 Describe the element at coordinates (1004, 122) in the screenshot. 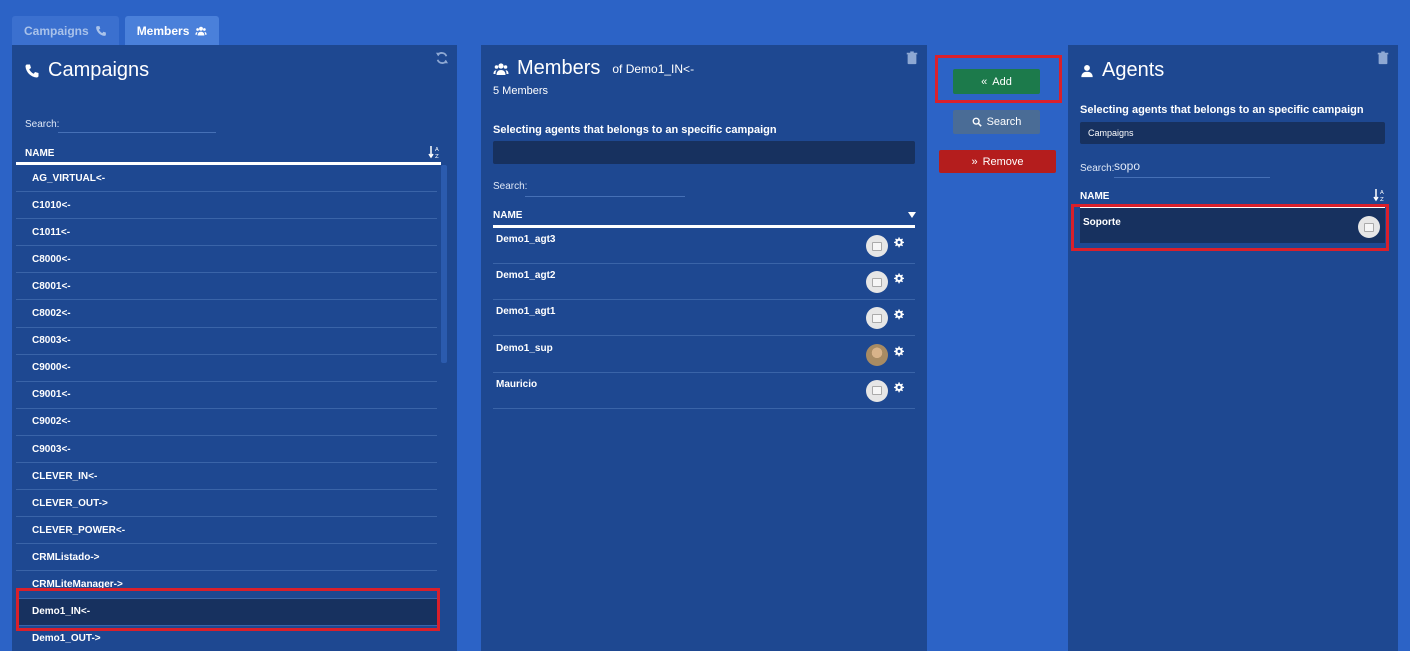

I see `search-button-label: Search` at that location.